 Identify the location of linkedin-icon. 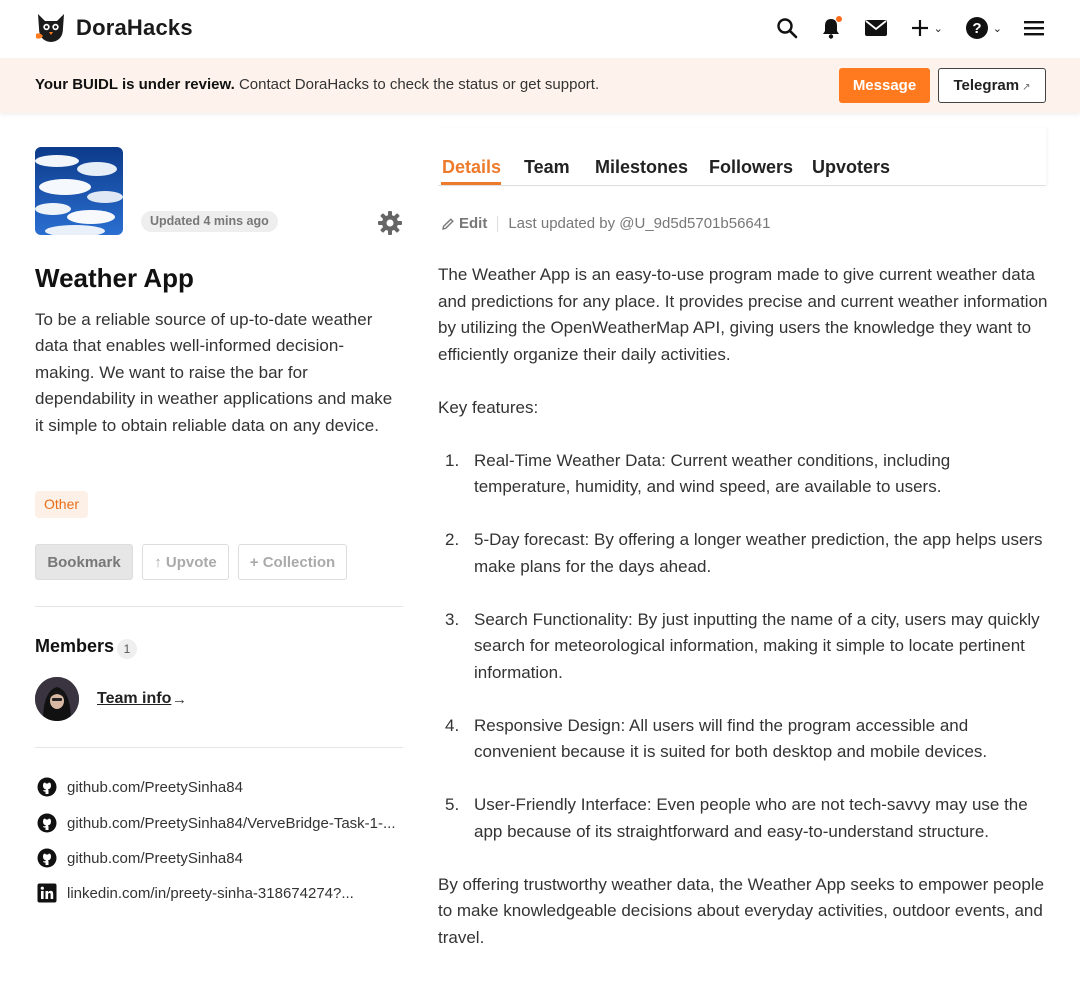
(47, 893).